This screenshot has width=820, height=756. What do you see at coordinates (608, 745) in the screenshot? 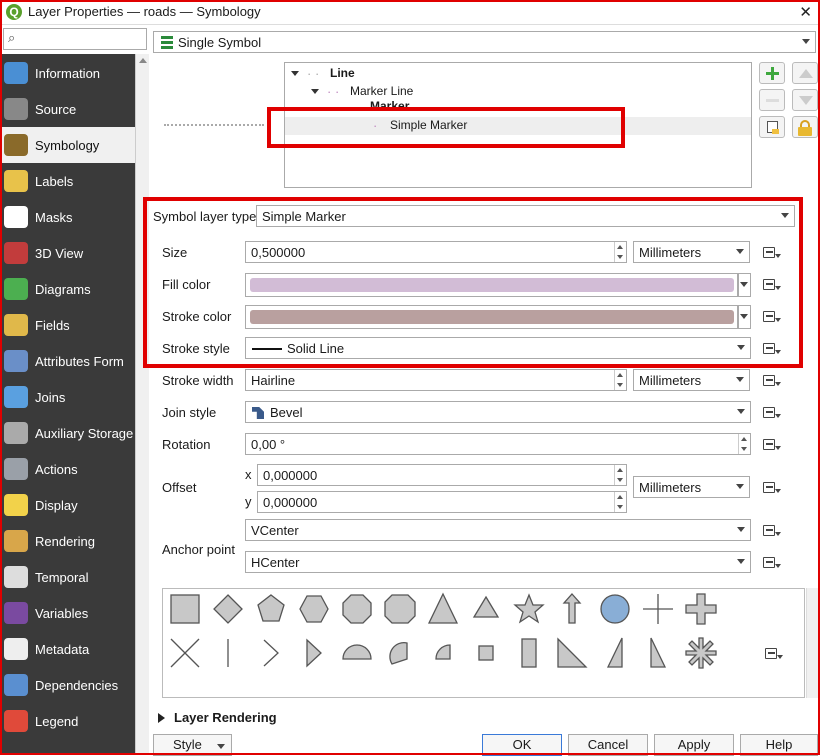
I see `cancel-button: Cancel` at bounding box center [608, 745].